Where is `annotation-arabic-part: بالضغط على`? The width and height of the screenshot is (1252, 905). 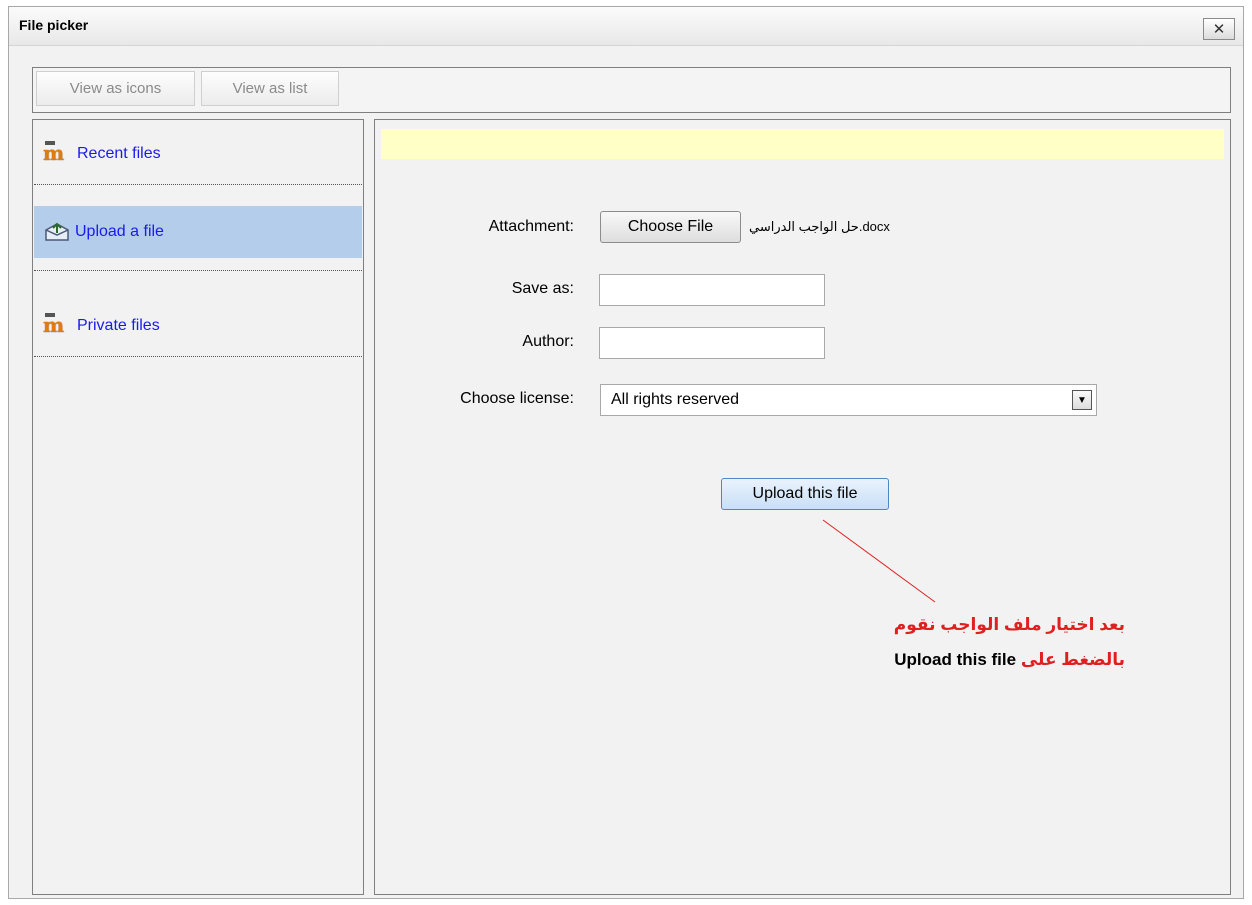 annotation-arabic-part: بالضغط على is located at coordinates (1072, 659).